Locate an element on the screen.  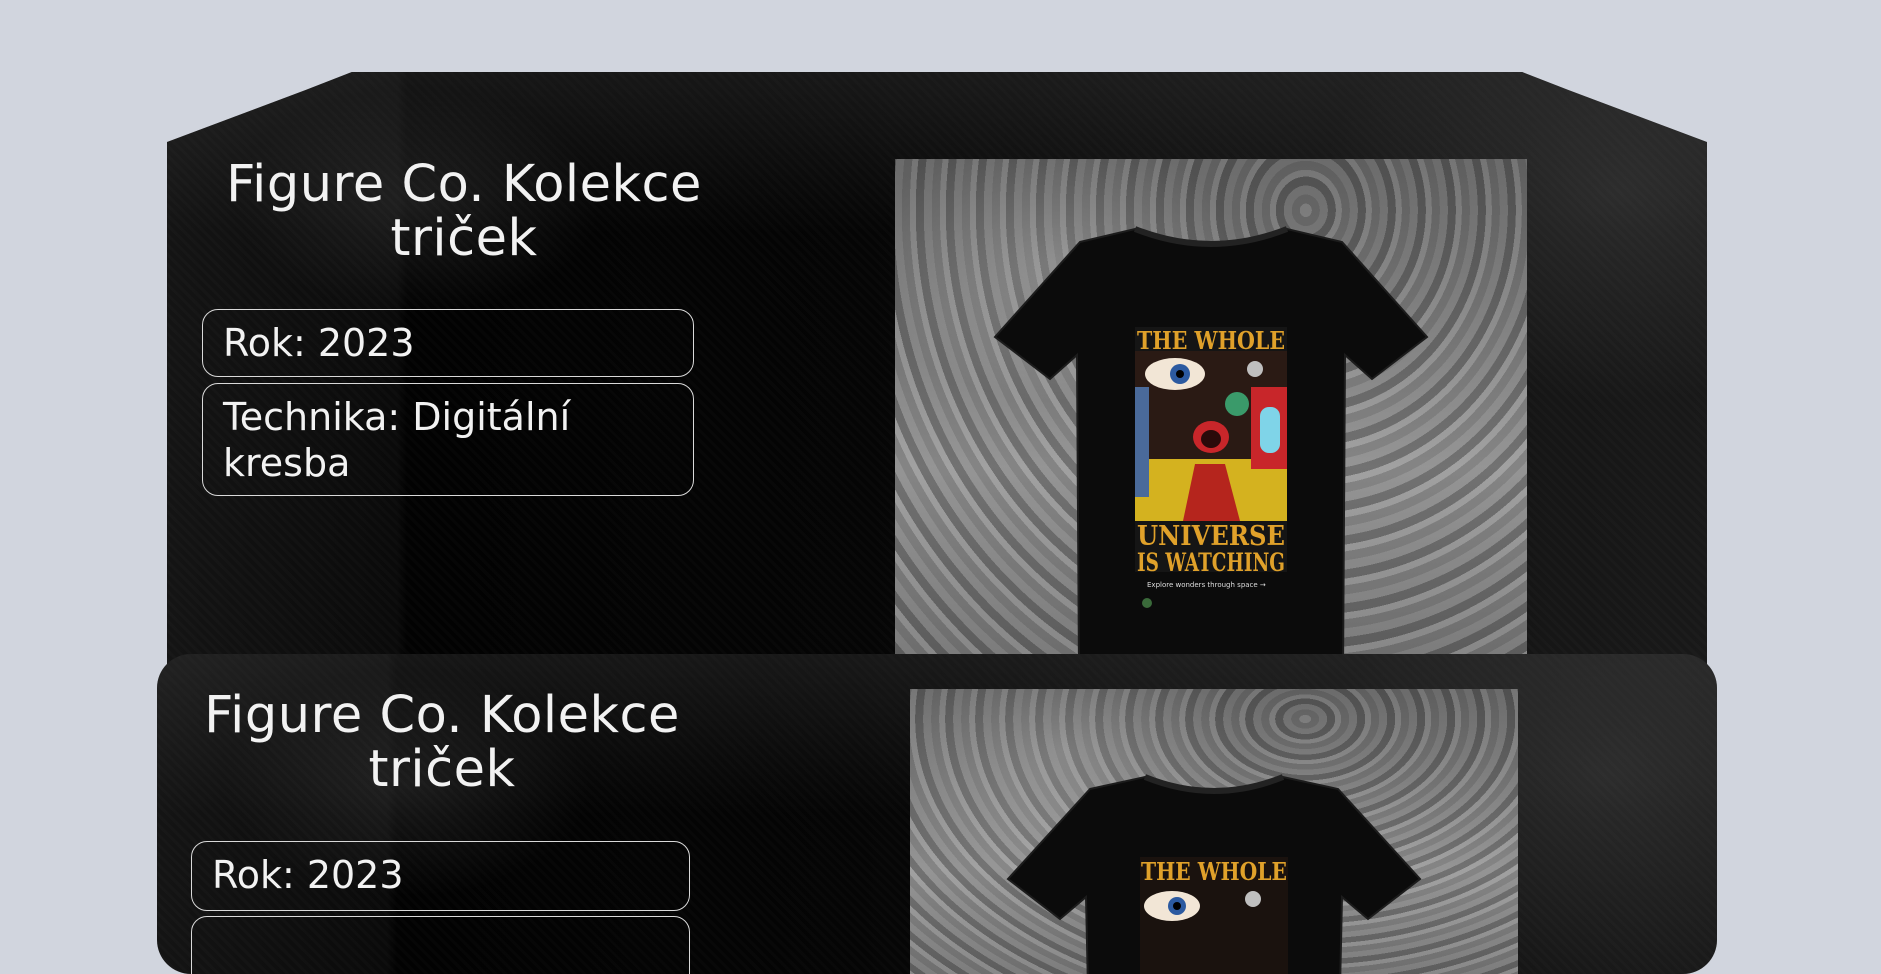
tshirt-image: THE WHOLE is located at coordinates (1214, 874).